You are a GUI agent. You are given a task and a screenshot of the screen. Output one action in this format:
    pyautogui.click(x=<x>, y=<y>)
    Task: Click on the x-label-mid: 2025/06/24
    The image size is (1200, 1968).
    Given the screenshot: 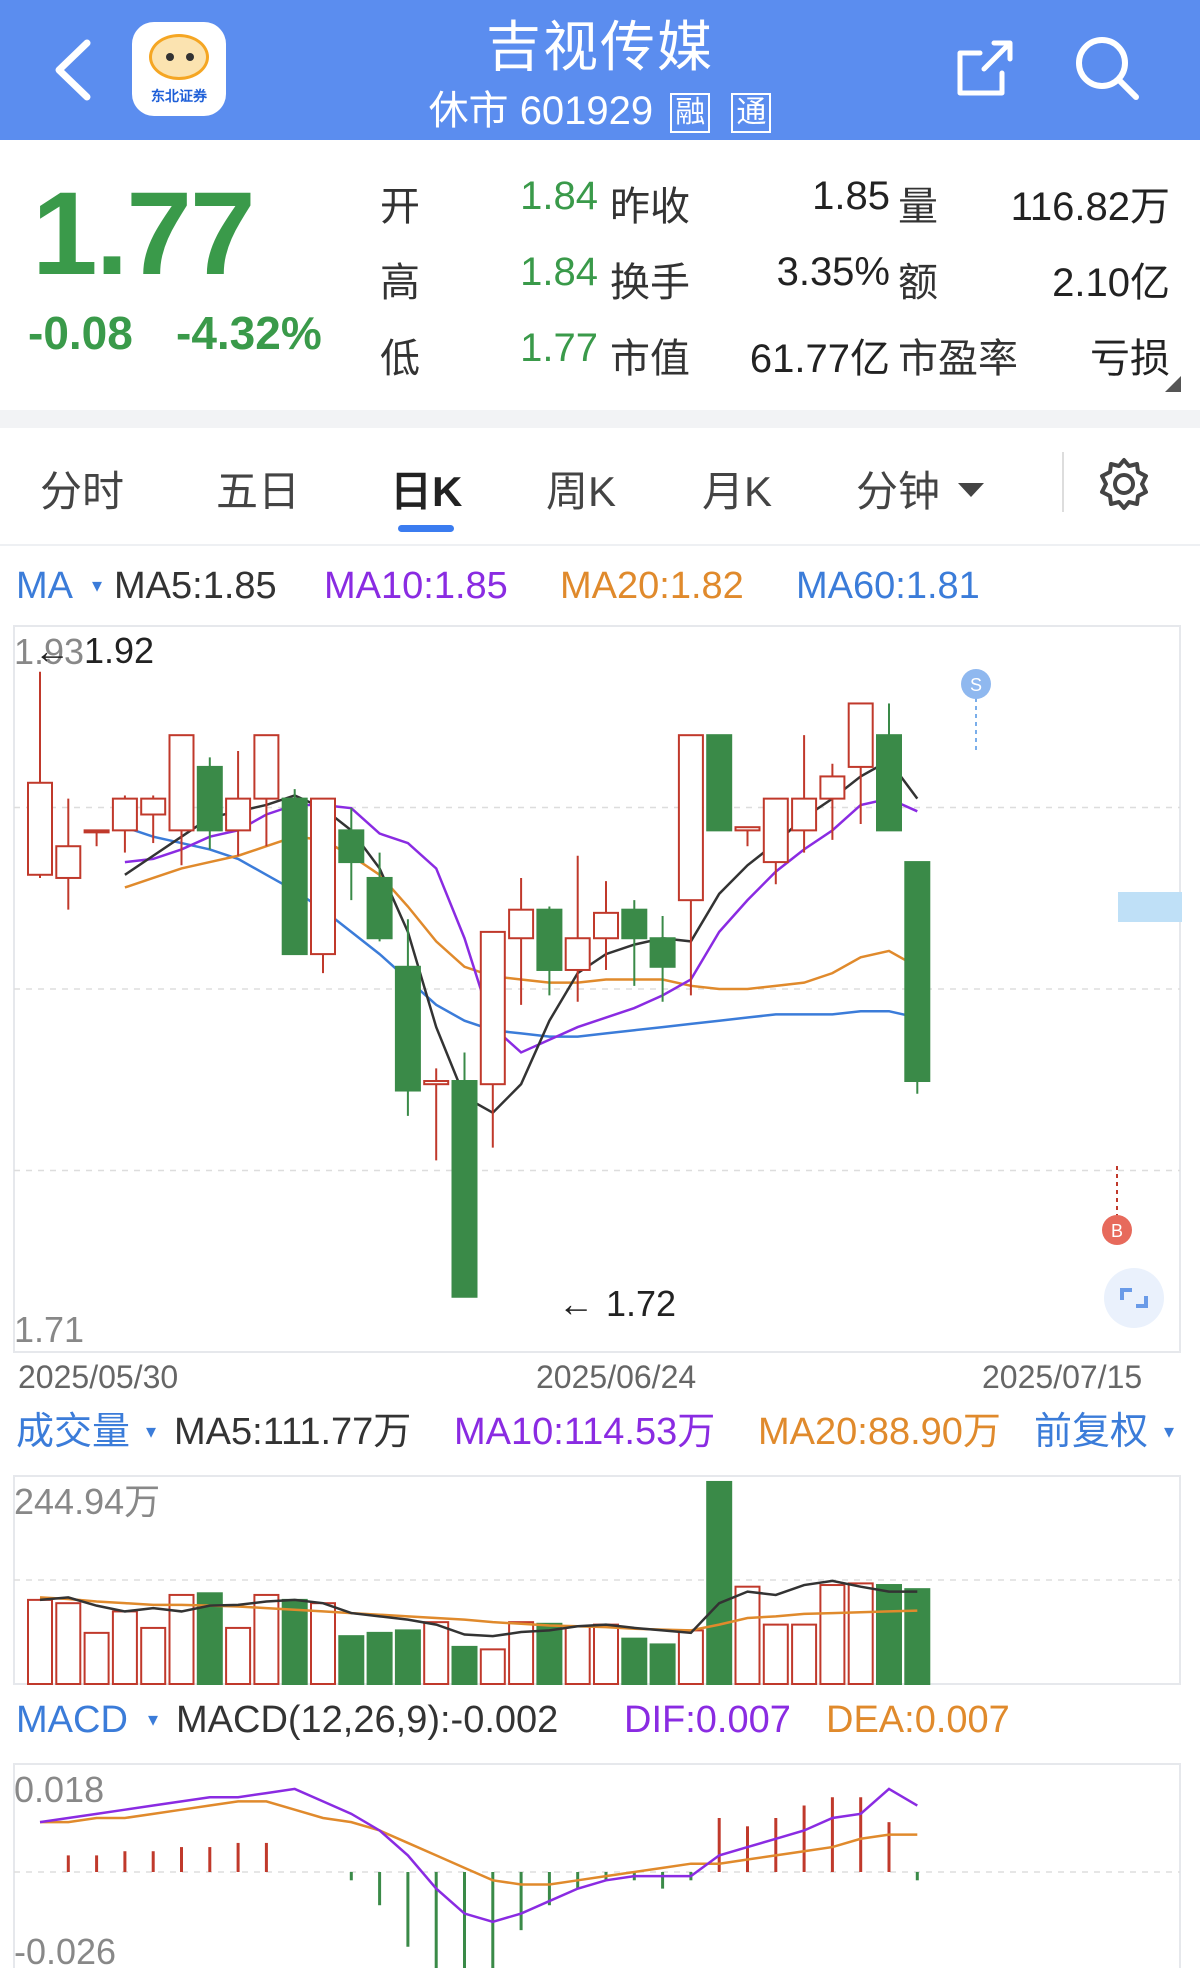 What is the action you would take?
    pyautogui.click(x=616, y=1377)
    